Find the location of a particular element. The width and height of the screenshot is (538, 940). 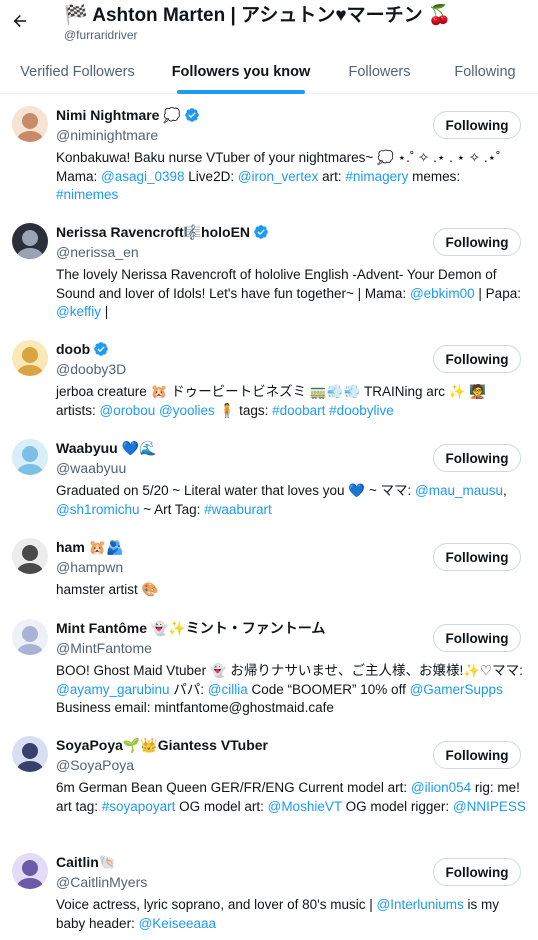

bio-text: OG model rigger: is located at coordinates (397, 806).